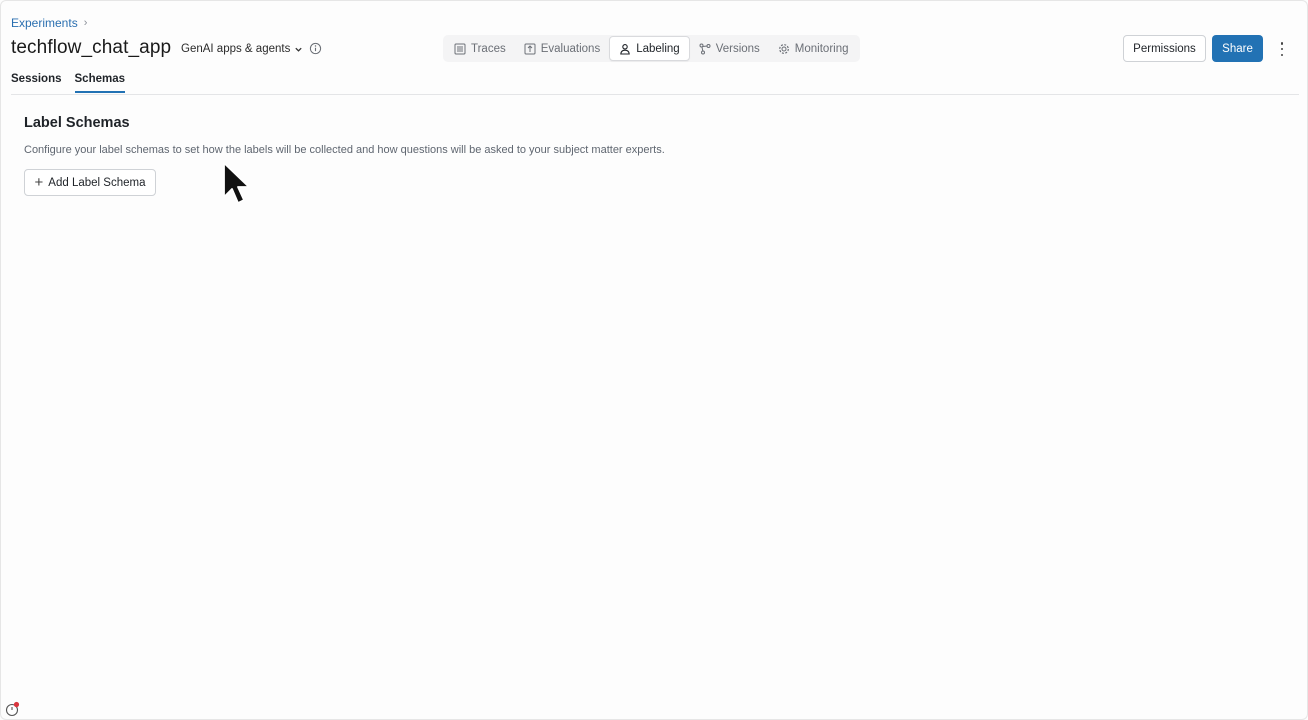  Describe the element at coordinates (68, 83) in the screenshot. I see `sub-tab-bar: Sessions Schemas` at that location.